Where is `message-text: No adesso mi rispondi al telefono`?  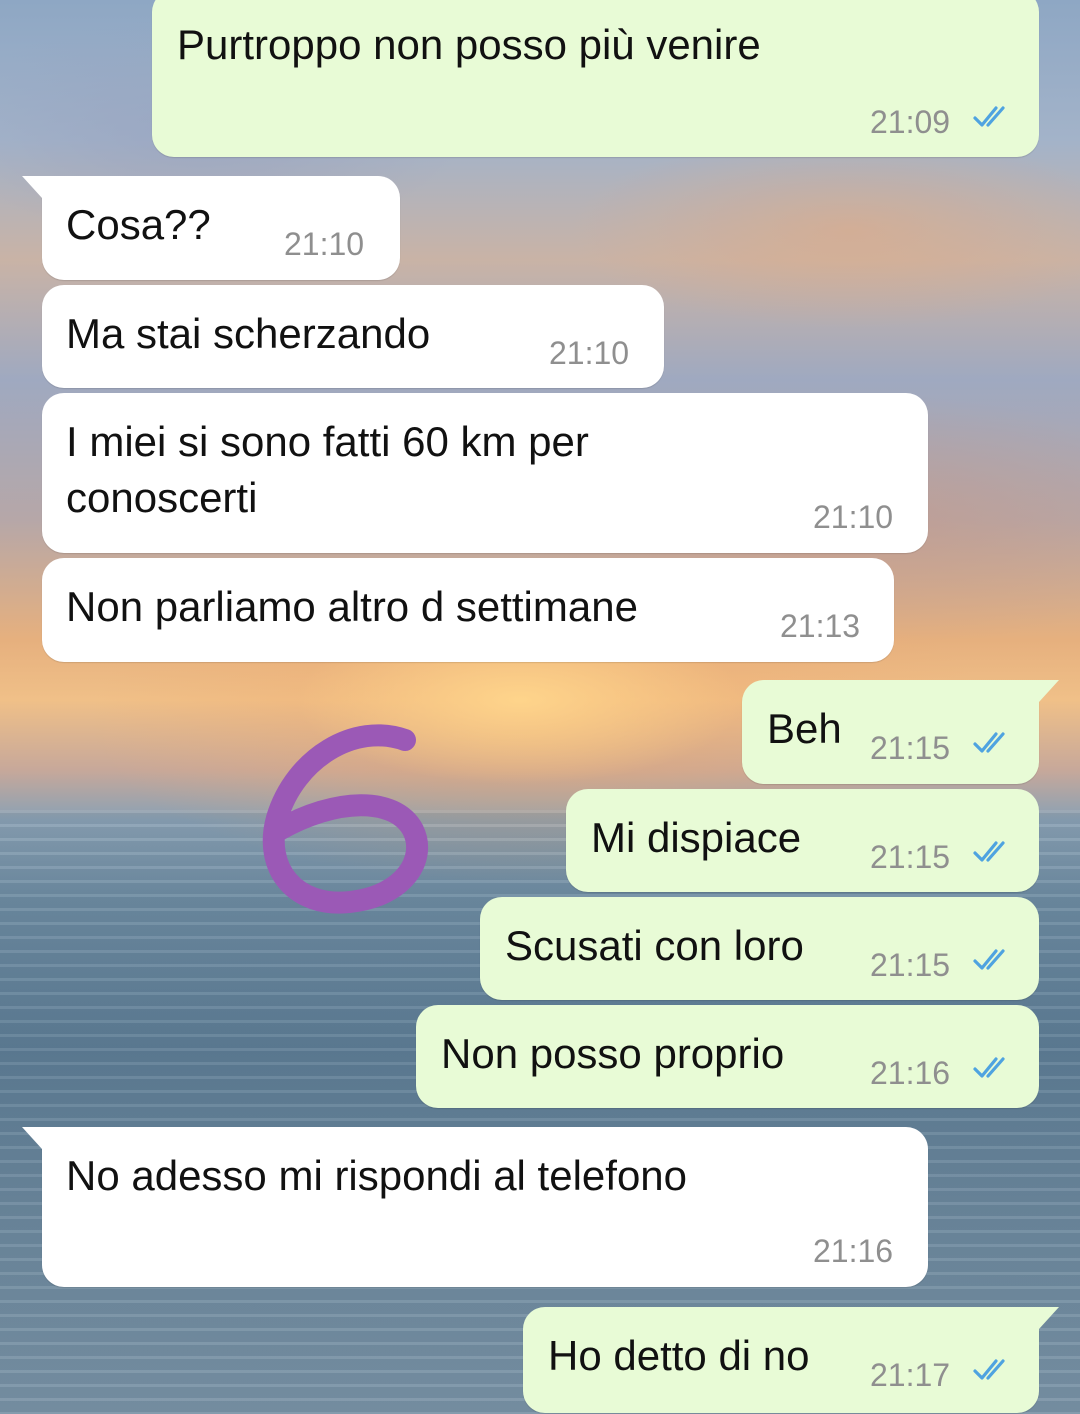 message-text: No adesso mi rispondi al telefono is located at coordinates (377, 1175).